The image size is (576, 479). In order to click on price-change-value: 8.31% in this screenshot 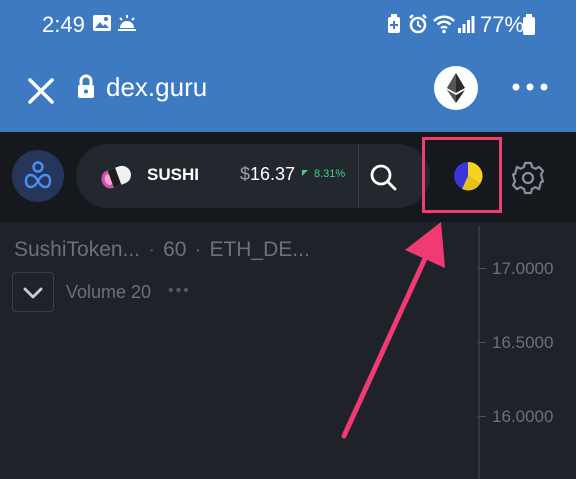, I will do `click(330, 174)`.